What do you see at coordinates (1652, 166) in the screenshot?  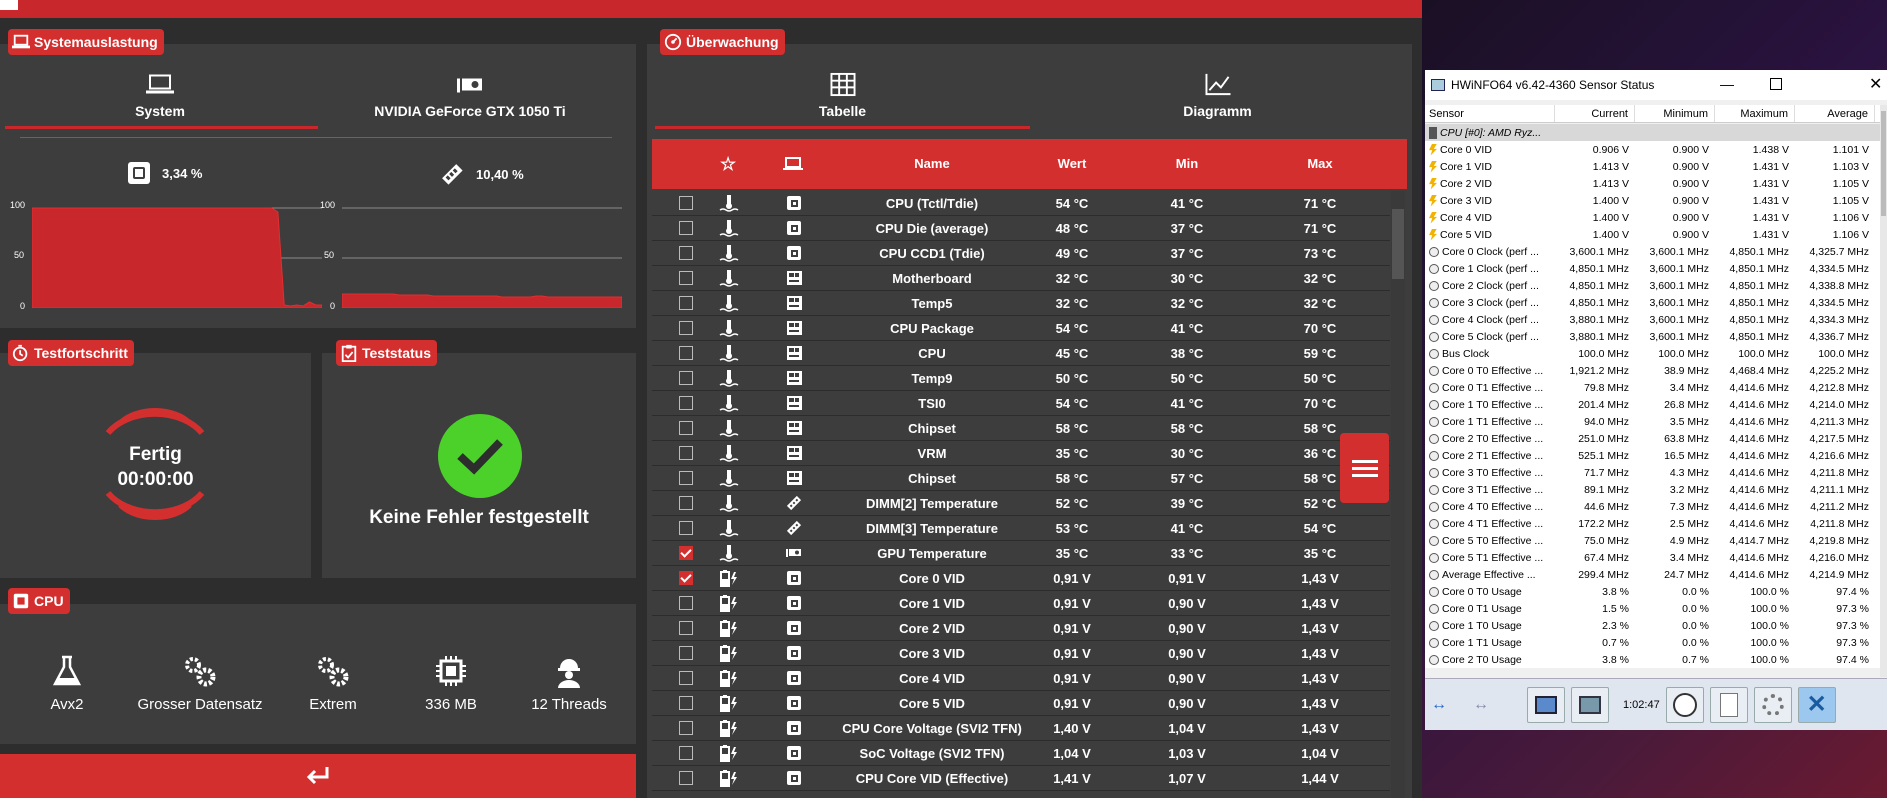 I see `hwinfo-row: Core 1 VID 1.413 V 0.900 V 1.431 V 1.103 V` at bounding box center [1652, 166].